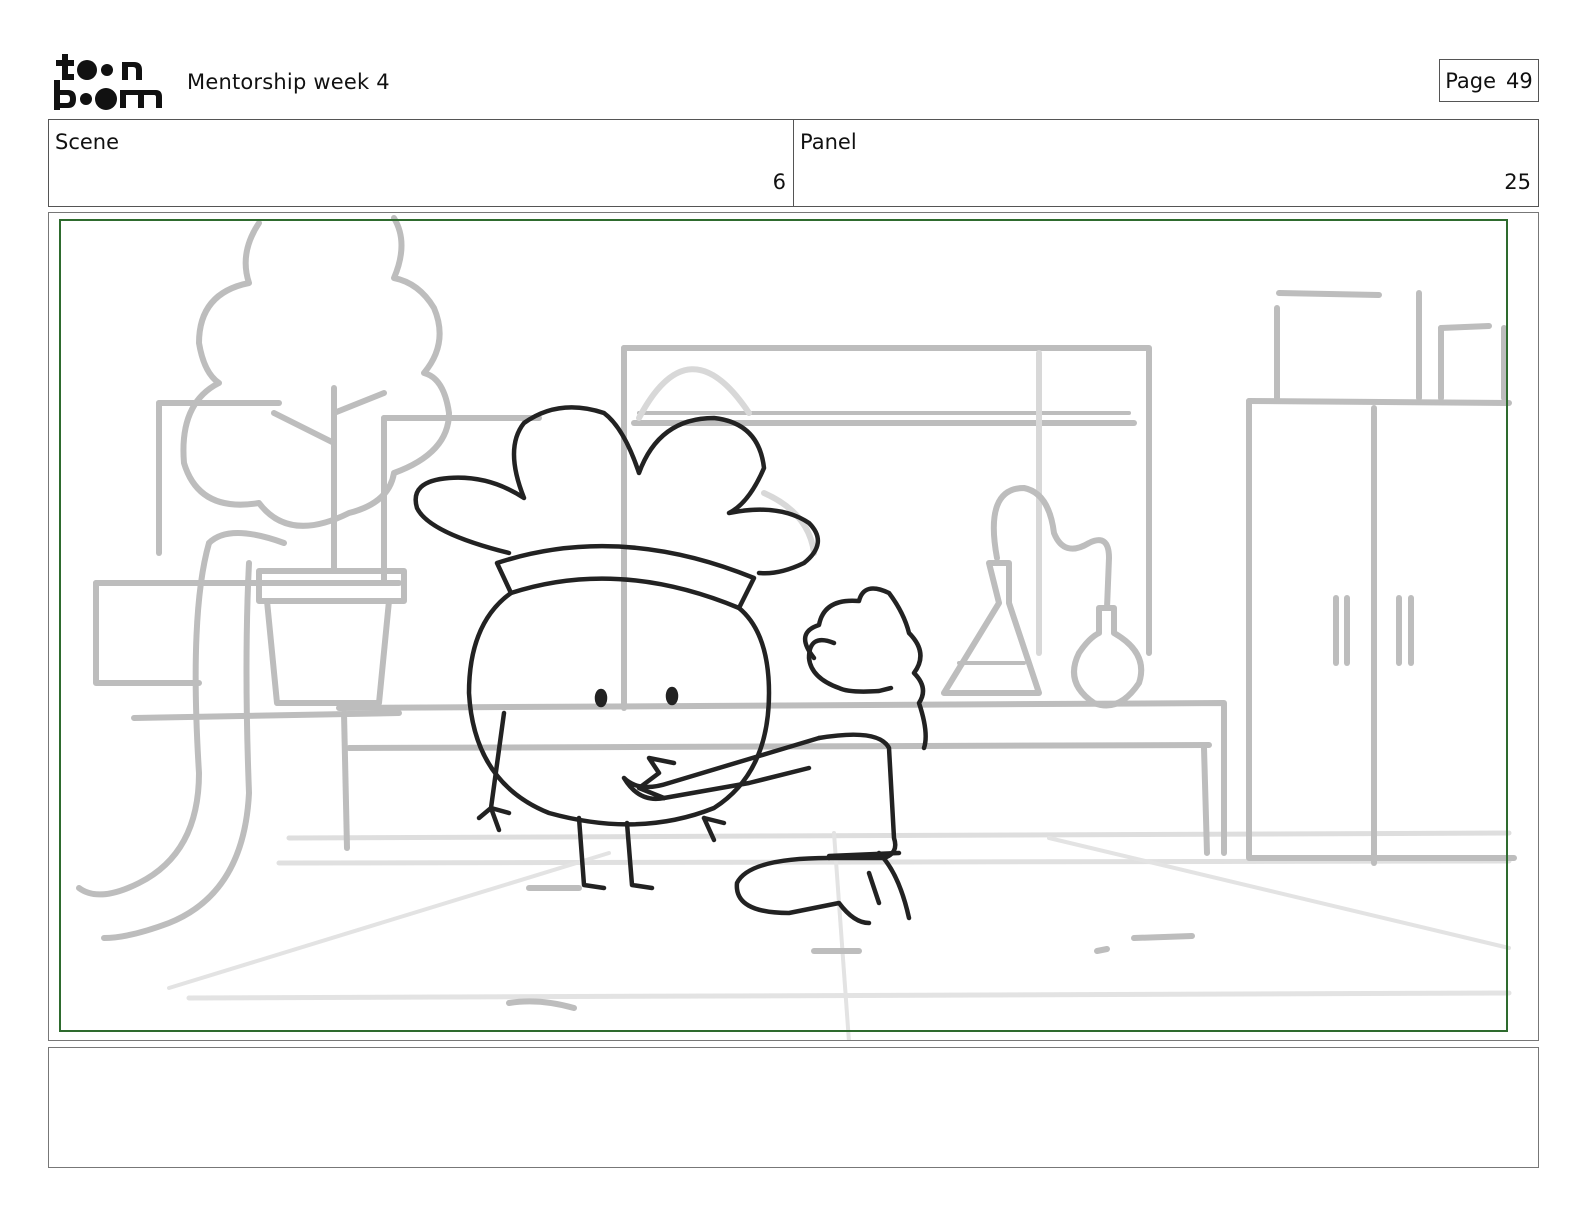 This screenshot has width=1584, height=1224. I want to click on document-title: Mentorship week 4, so click(288, 82).